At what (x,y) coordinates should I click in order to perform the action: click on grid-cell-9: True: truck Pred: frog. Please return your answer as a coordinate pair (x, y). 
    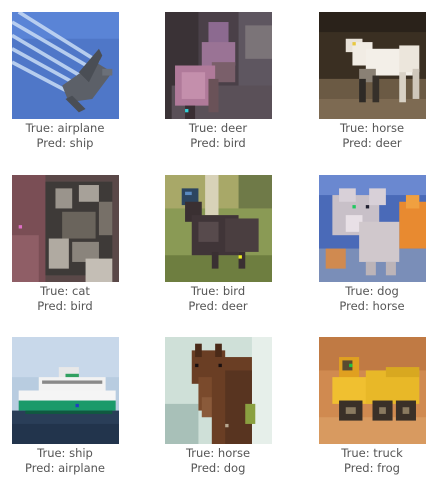
    Looking at the image, I should click on (372, 406).